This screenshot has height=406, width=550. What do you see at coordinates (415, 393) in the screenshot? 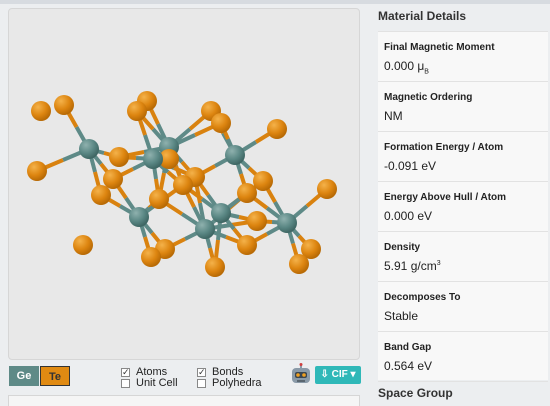
I see `space-group-title: Space Group` at bounding box center [415, 393].